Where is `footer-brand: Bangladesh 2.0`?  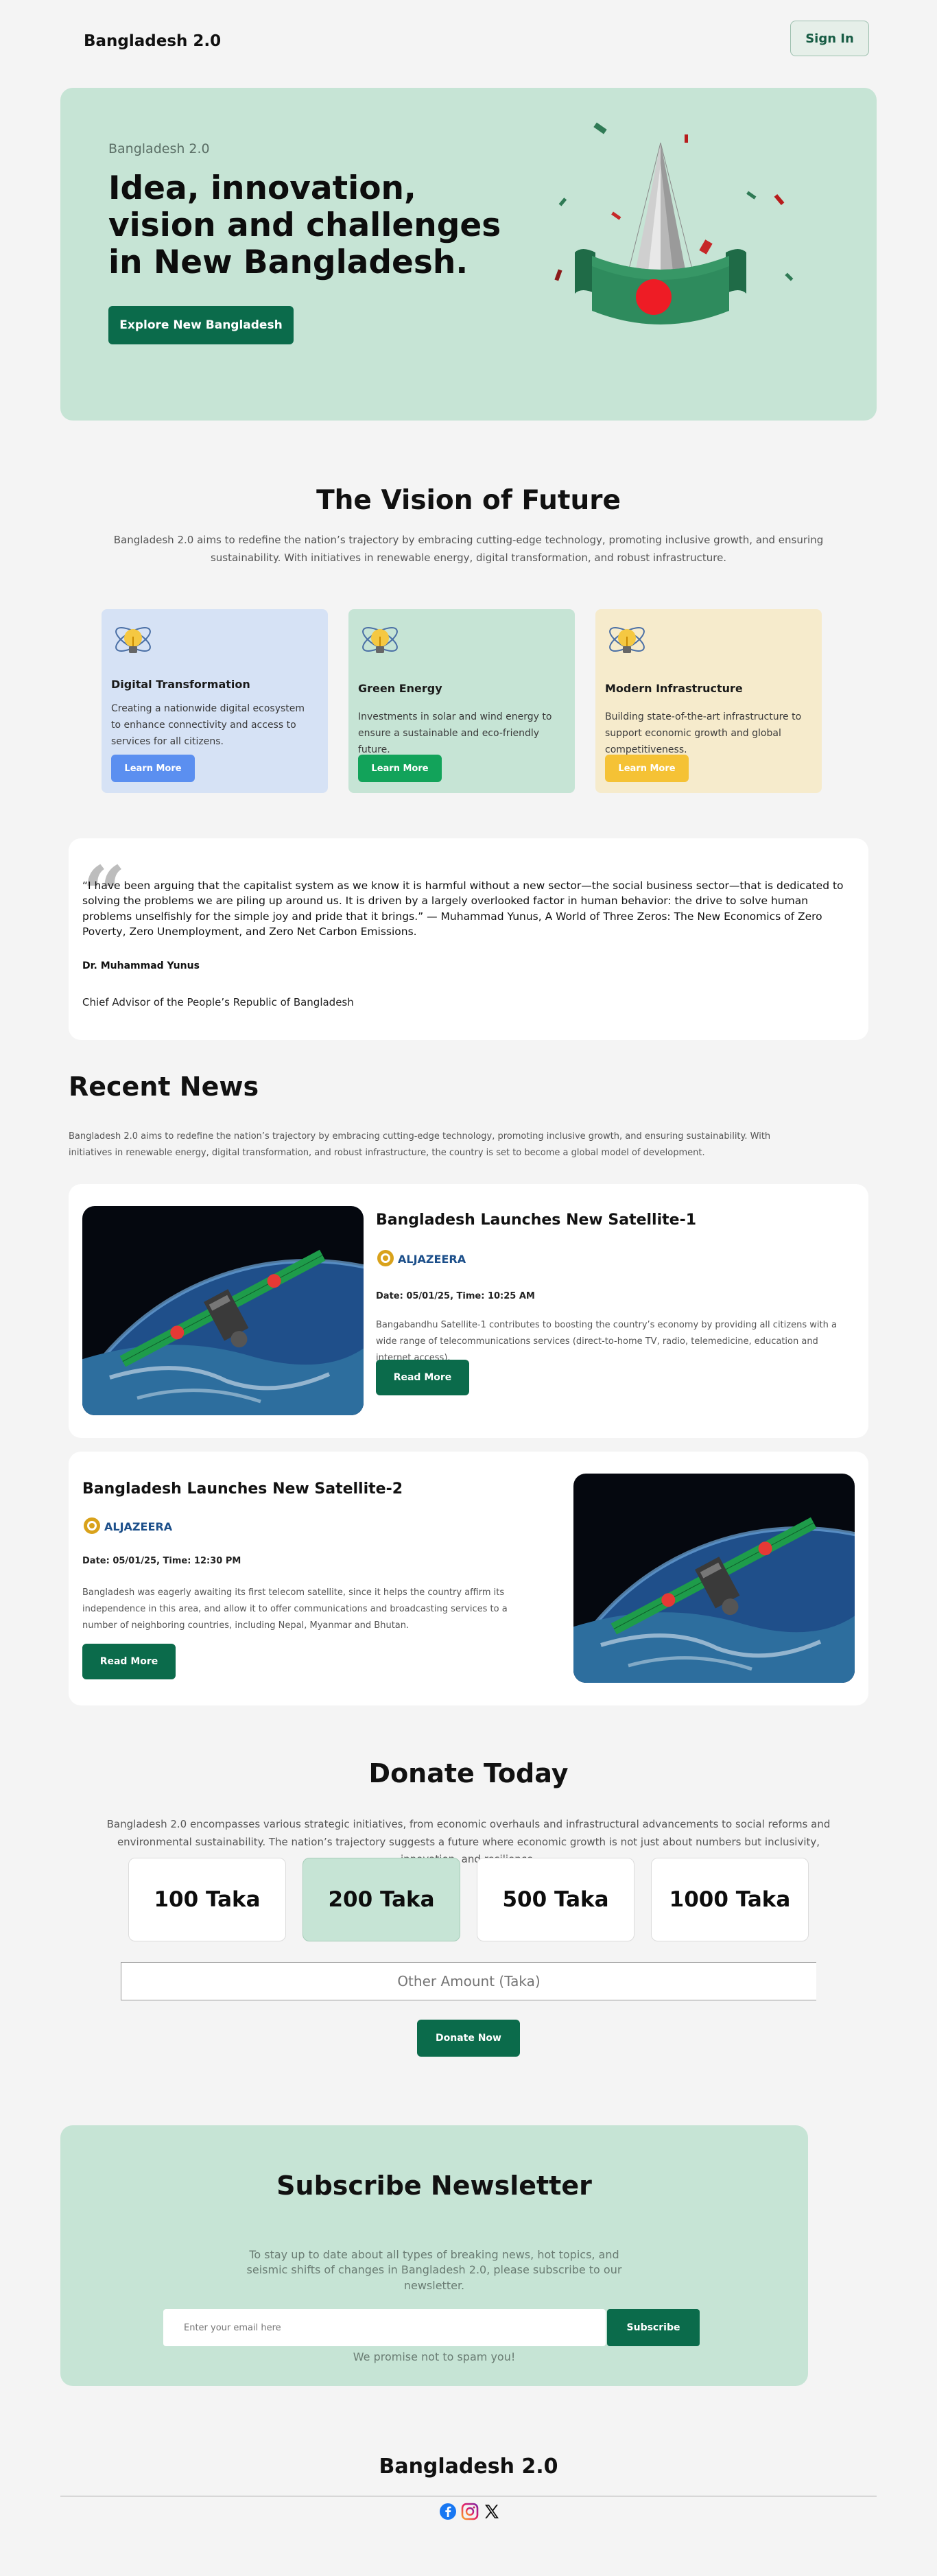
footer-brand: Bangladesh 2.0 is located at coordinates (468, 2467).